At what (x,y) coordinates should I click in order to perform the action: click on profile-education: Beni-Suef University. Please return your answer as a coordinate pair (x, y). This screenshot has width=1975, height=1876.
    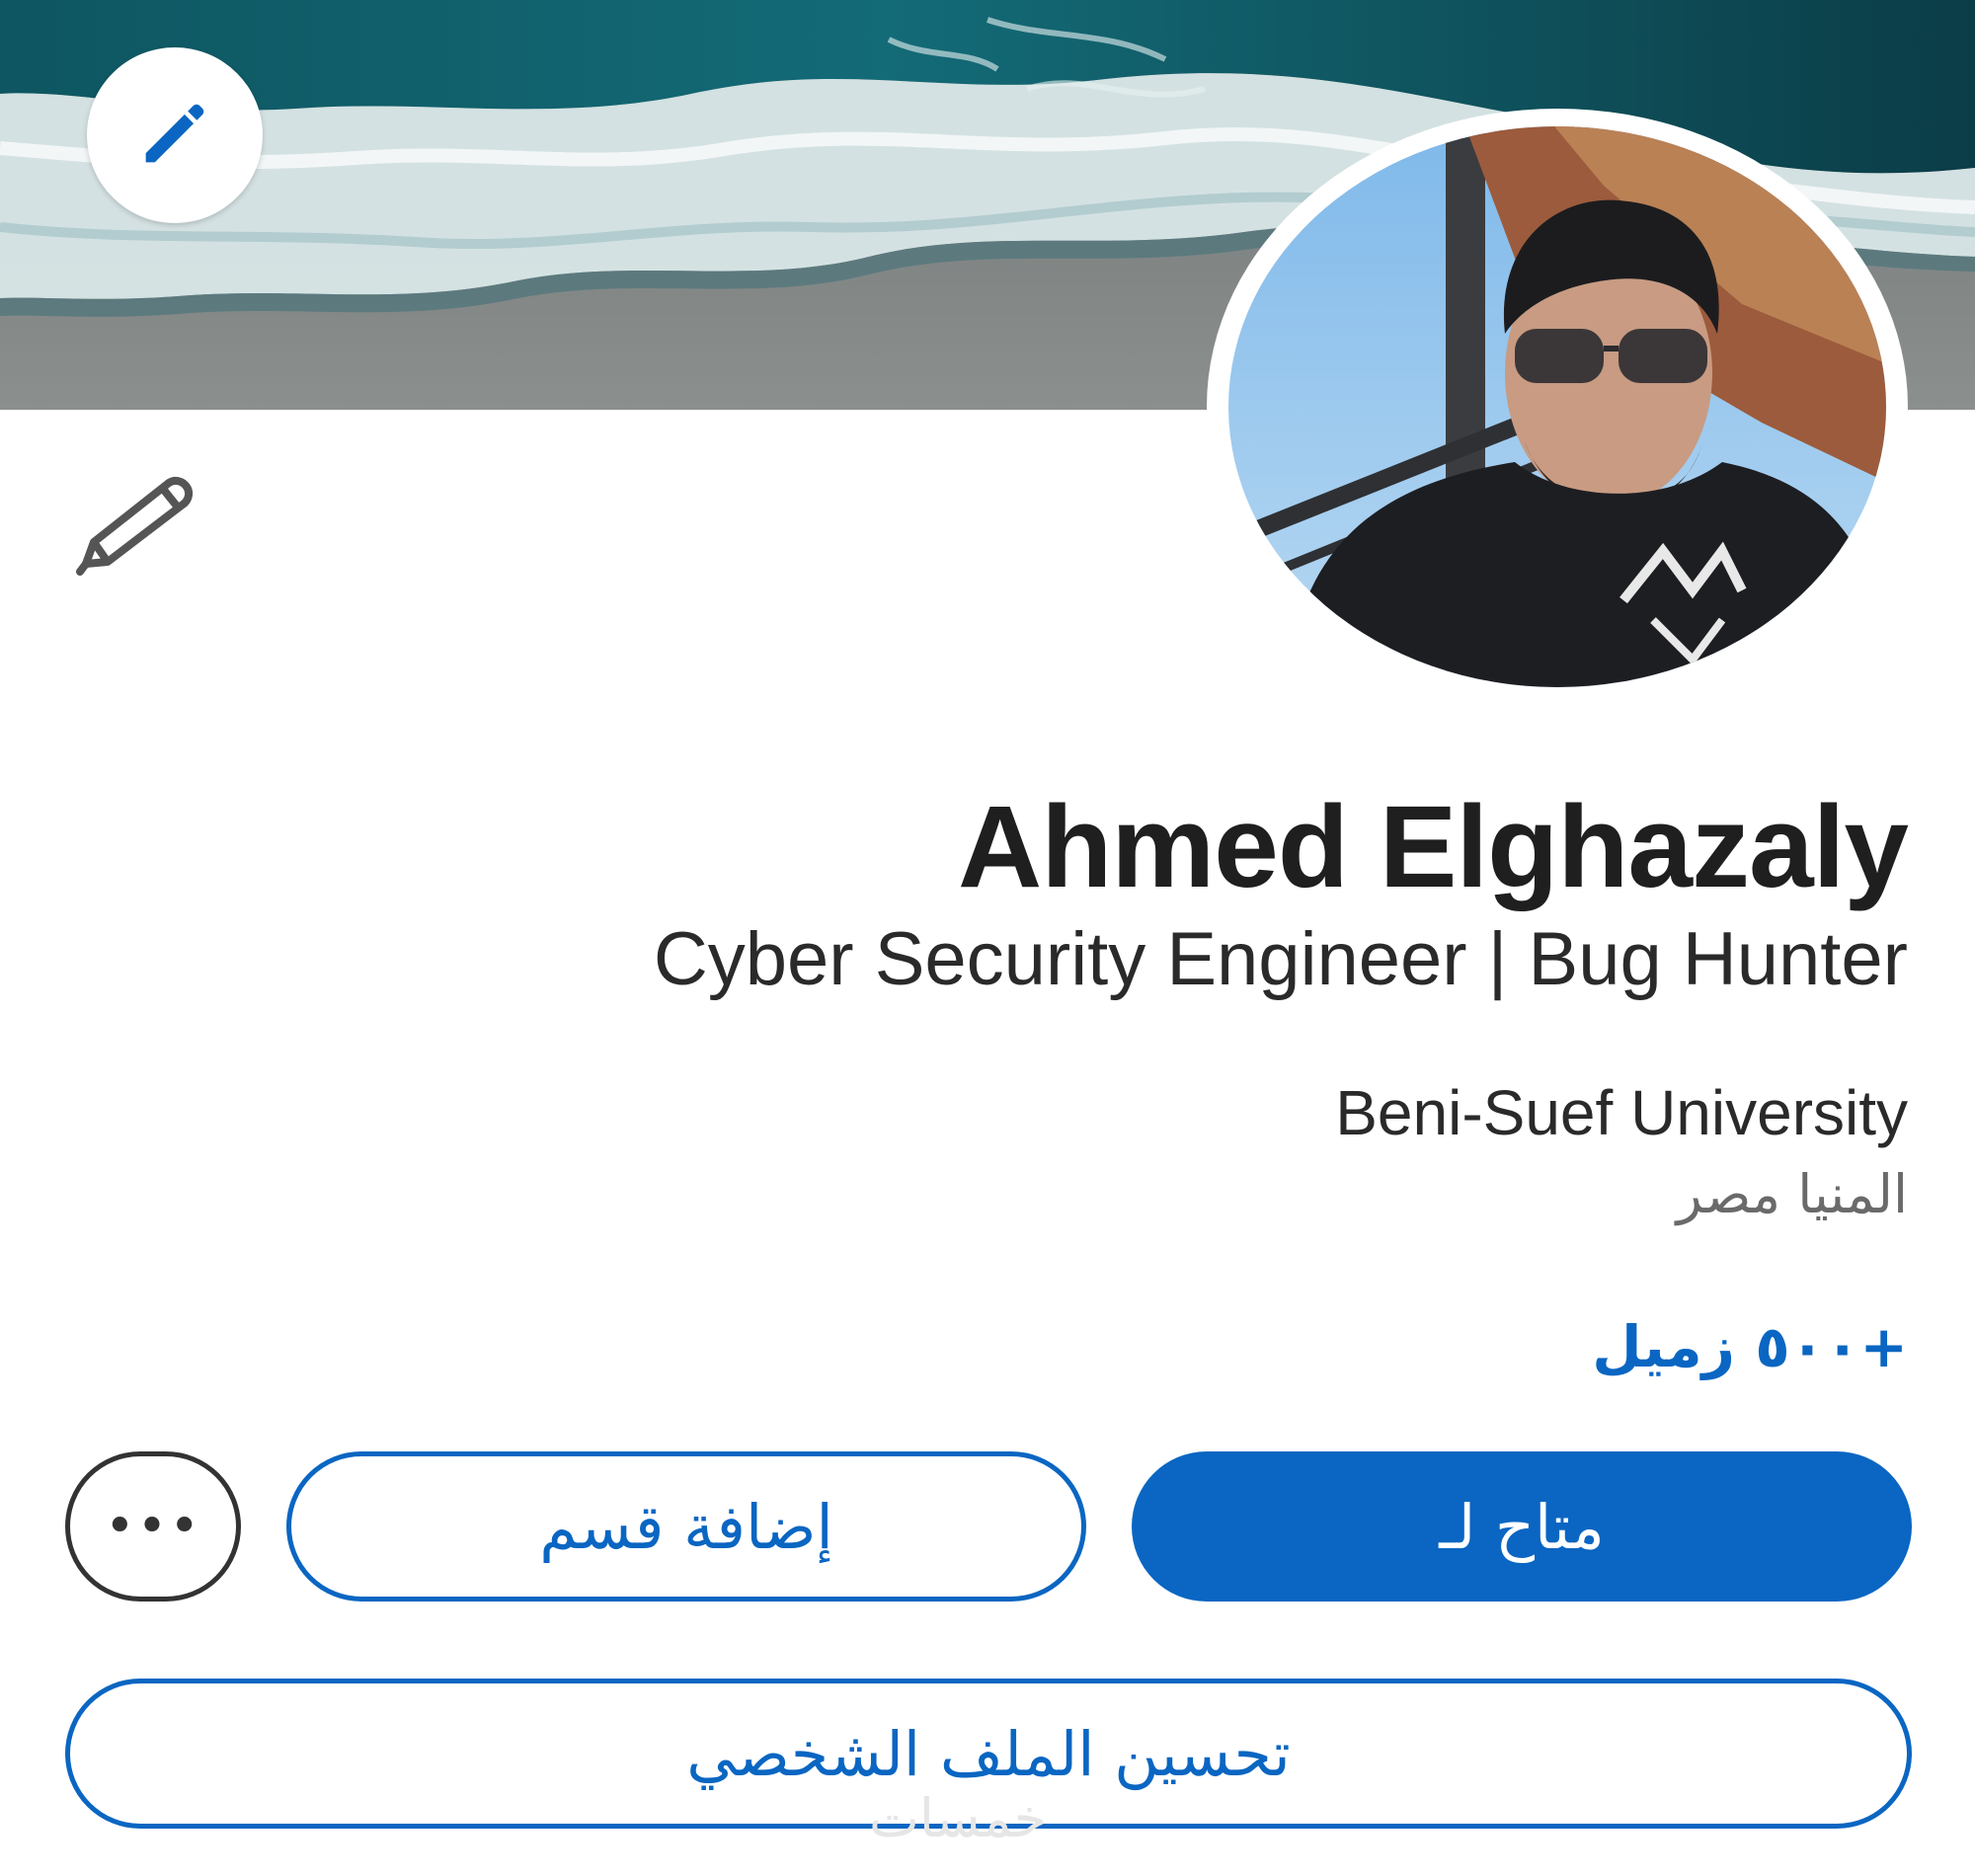
    Looking at the image, I should click on (1622, 1113).